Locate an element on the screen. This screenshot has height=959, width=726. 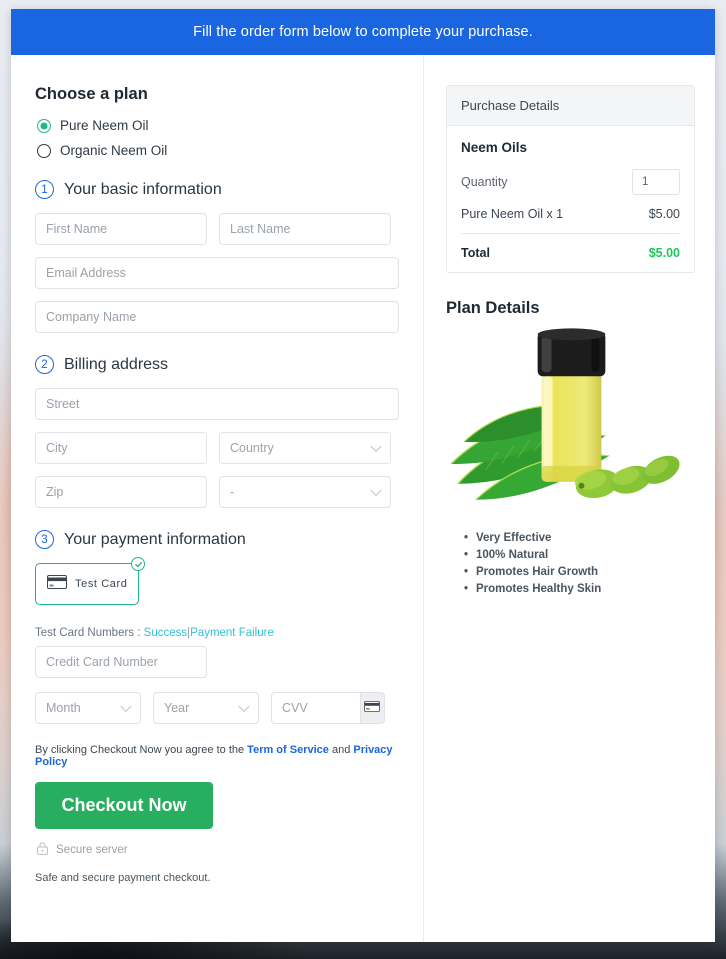
safe-checkout-note: Safe and secure payment checkout. is located at coordinates (123, 878).